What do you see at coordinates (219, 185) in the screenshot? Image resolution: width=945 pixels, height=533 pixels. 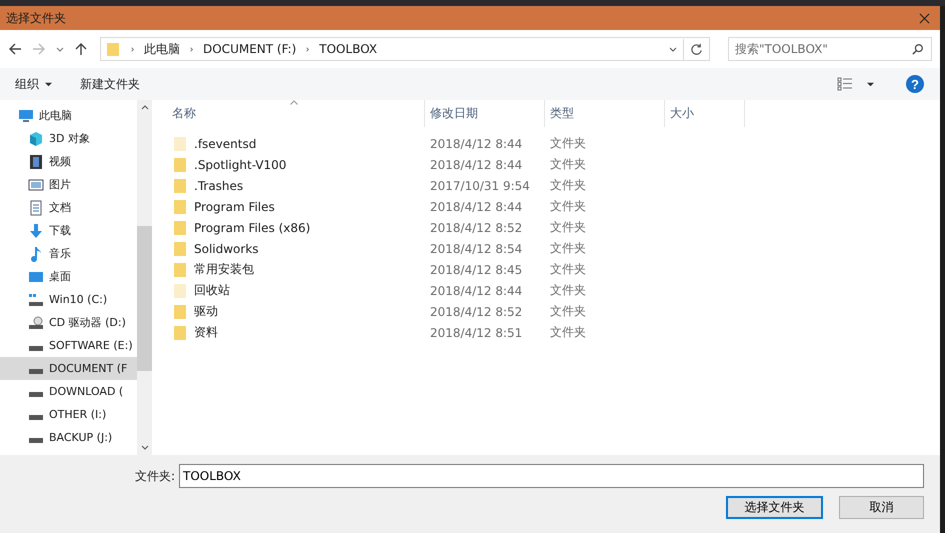 I see `file-name: .Trashes` at bounding box center [219, 185].